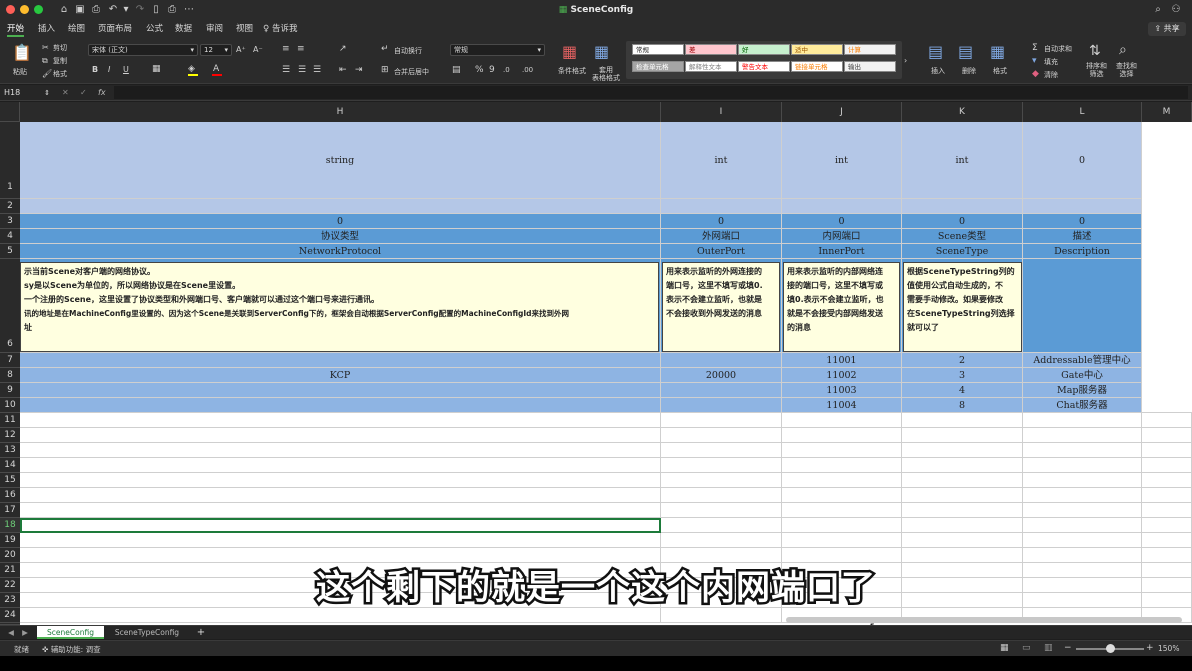  I want to click on cell-j8: 11002, so click(842, 375).